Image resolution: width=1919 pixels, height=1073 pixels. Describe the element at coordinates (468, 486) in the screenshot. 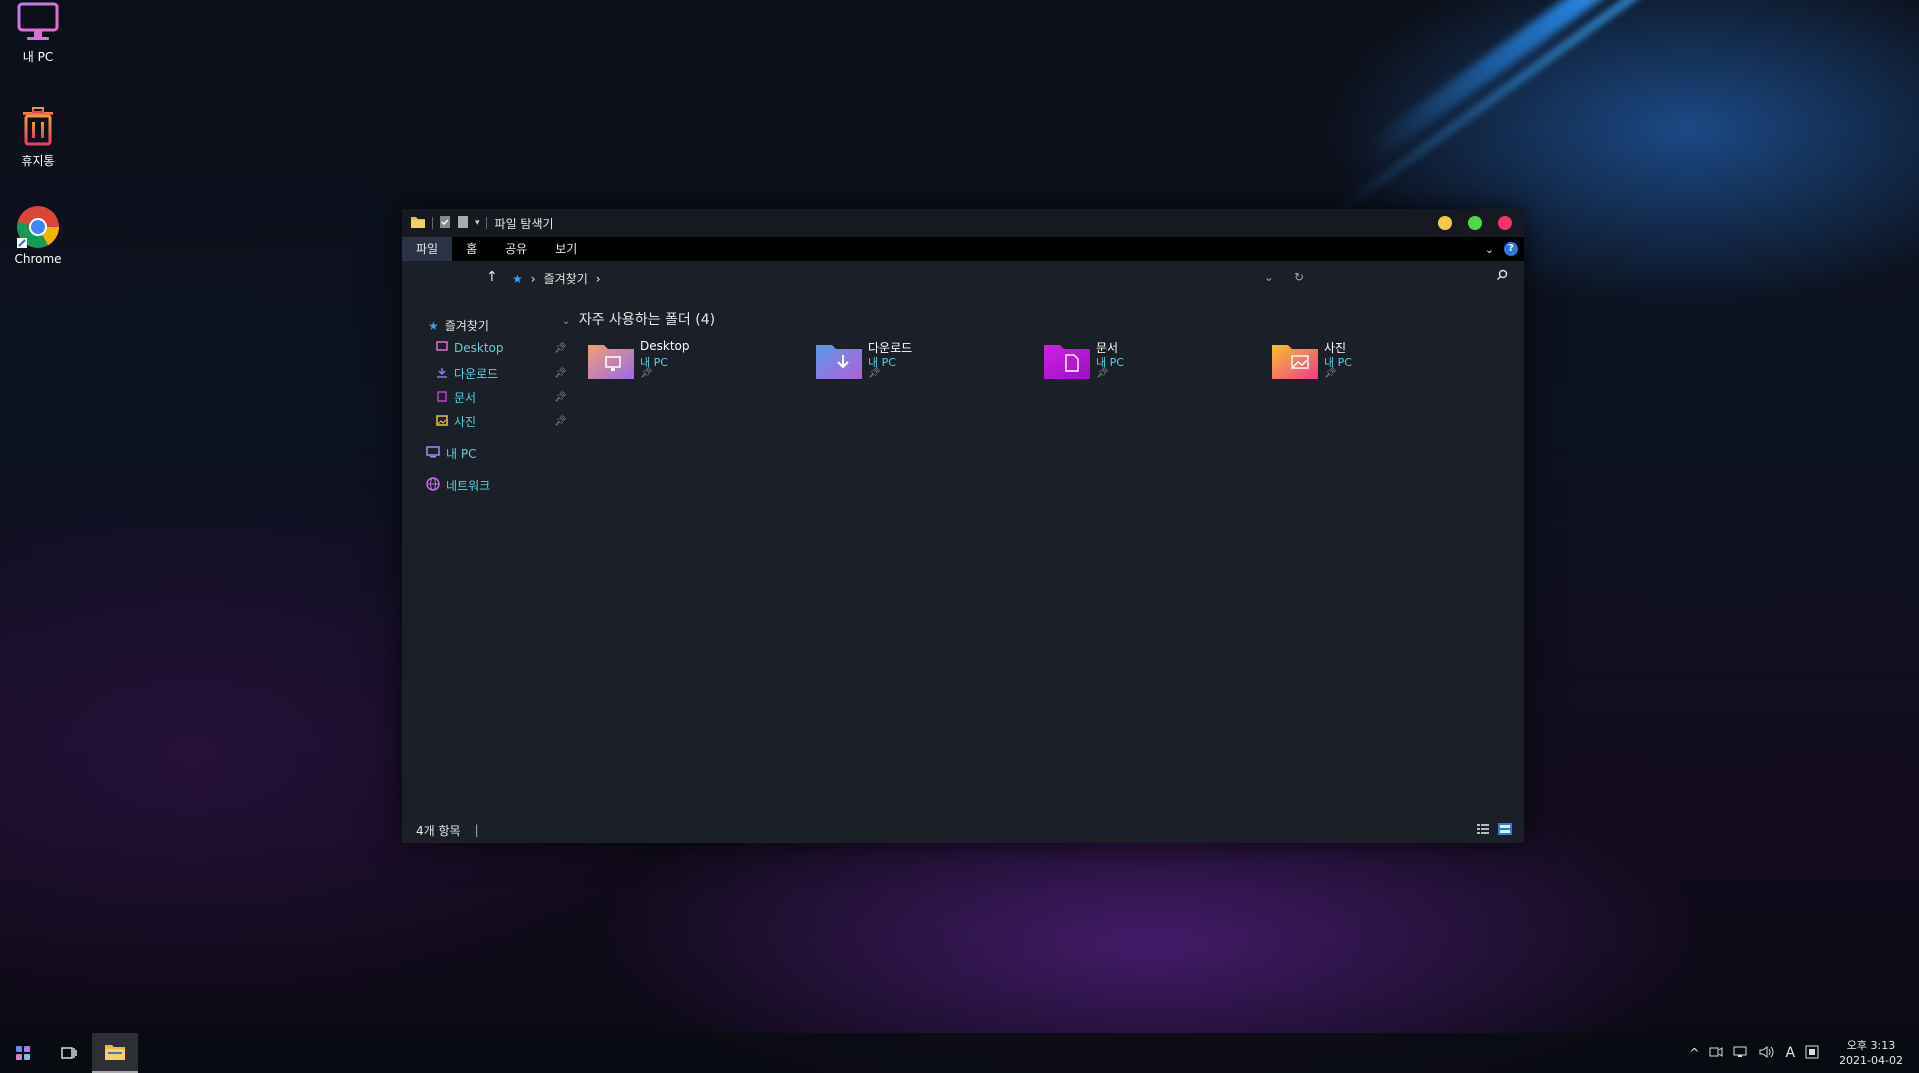

I see `nav-item-label: 네트워크` at that location.